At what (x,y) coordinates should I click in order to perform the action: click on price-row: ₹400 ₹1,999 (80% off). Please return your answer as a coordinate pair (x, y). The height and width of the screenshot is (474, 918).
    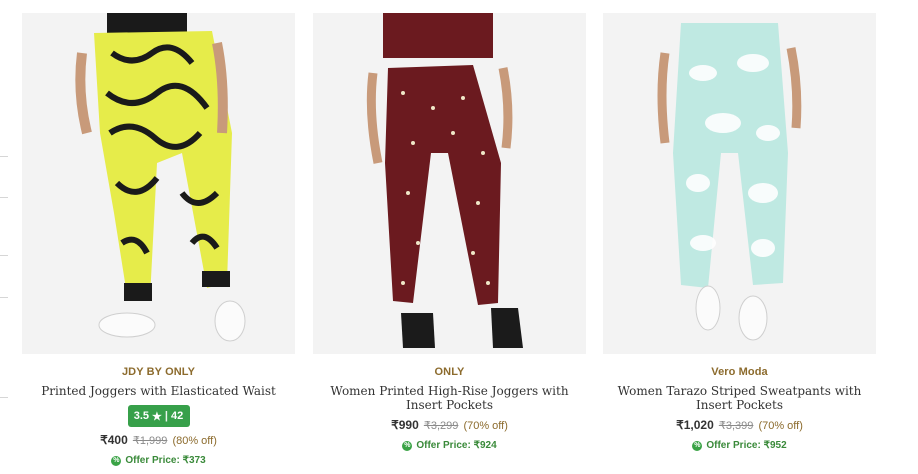
    Looking at the image, I should click on (158, 440).